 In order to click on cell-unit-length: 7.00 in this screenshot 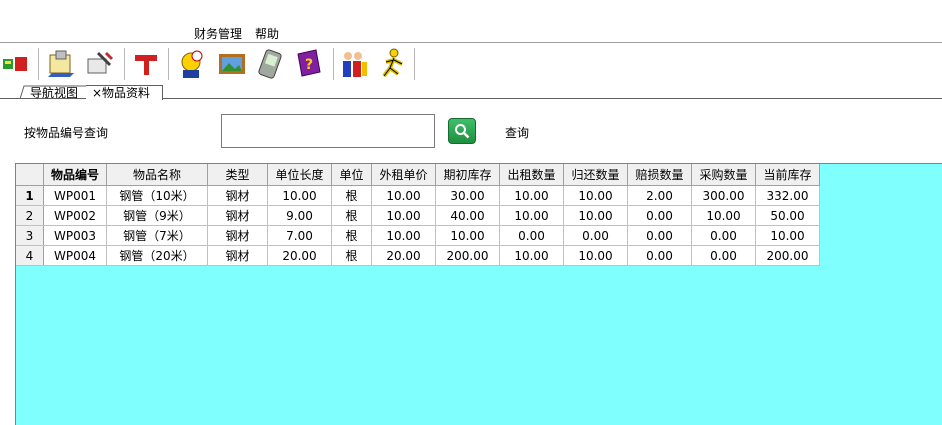, I will do `click(299, 235)`.